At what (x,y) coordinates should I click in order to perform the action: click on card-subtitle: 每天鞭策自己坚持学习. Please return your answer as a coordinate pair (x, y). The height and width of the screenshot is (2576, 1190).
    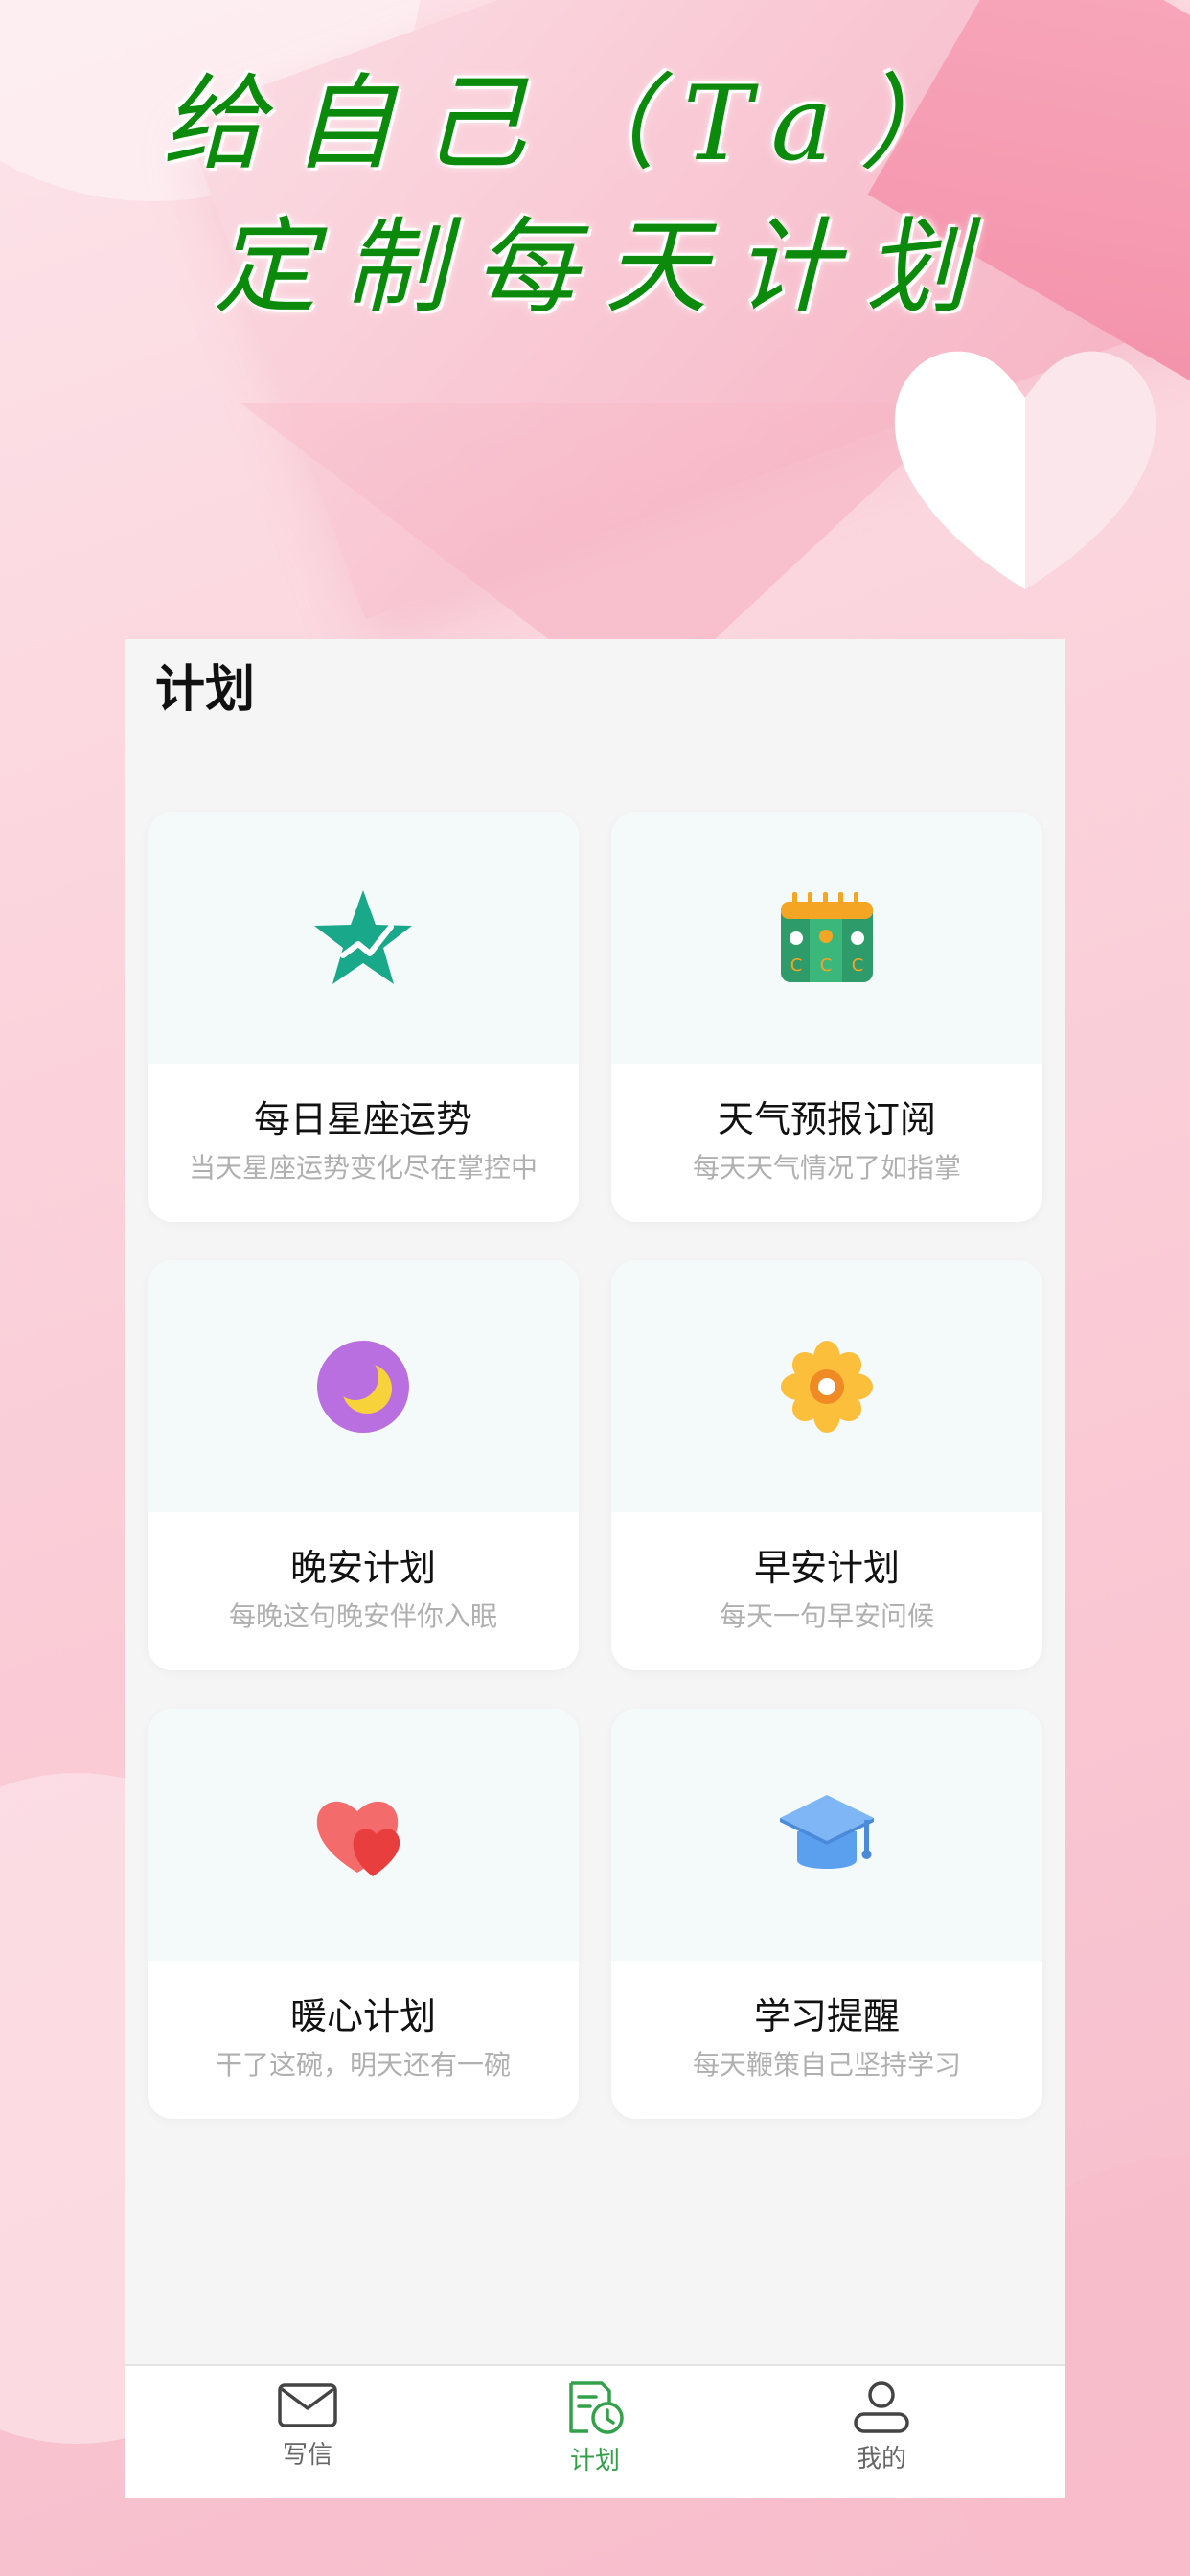
    Looking at the image, I should click on (826, 2065).